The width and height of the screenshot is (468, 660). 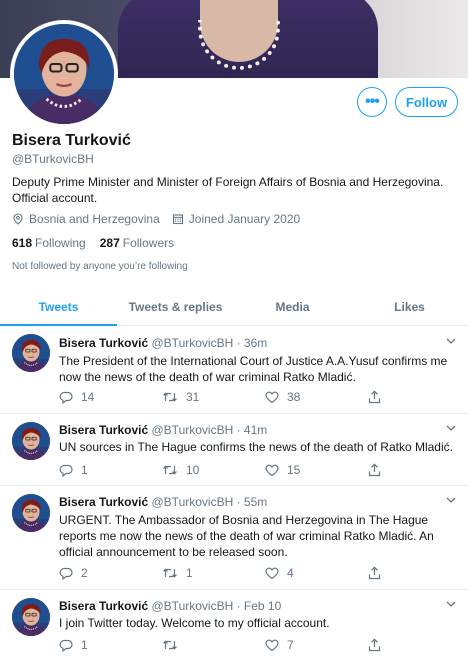 What do you see at coordinates (53, 159) in the screenshot?
I see `profile-handle: @BTurkovicBH` at bounding box center [53, 159].